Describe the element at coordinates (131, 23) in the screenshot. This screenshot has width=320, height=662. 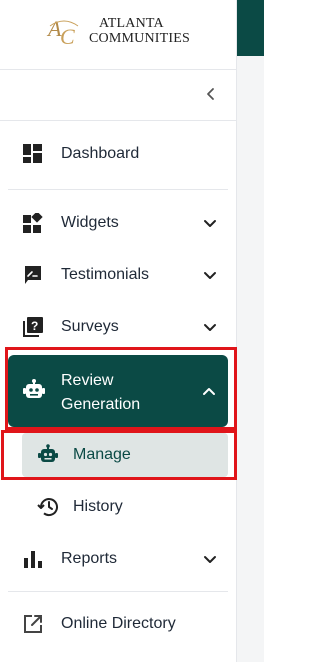
I see `brand-line-1: ATLANTA` at that location.